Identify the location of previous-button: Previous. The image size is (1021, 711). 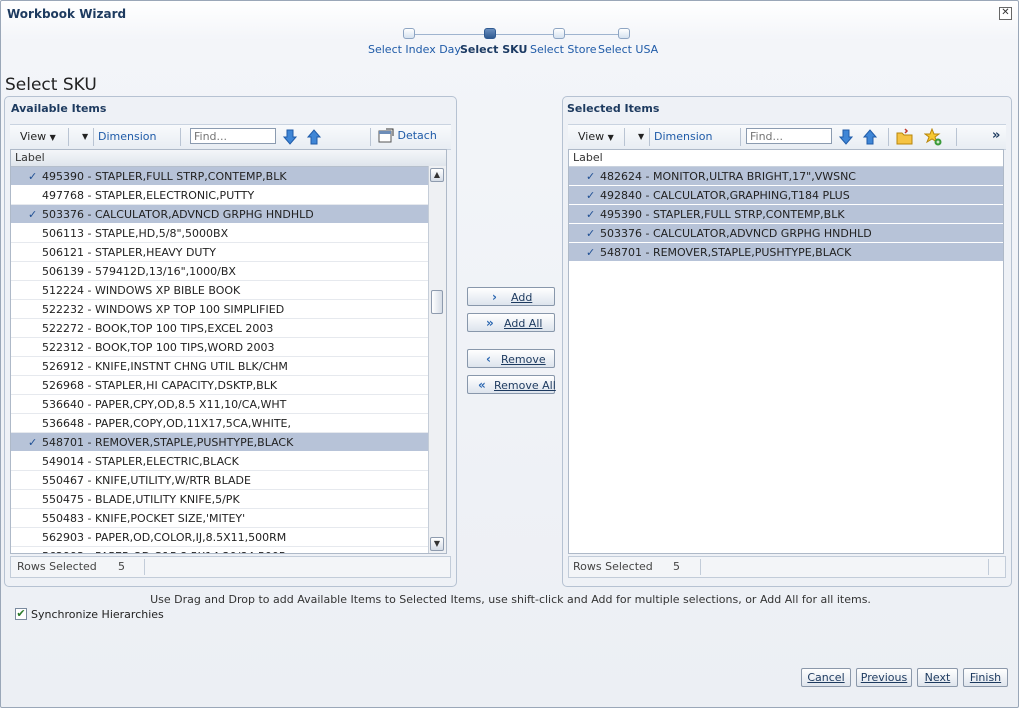
(884, 677).